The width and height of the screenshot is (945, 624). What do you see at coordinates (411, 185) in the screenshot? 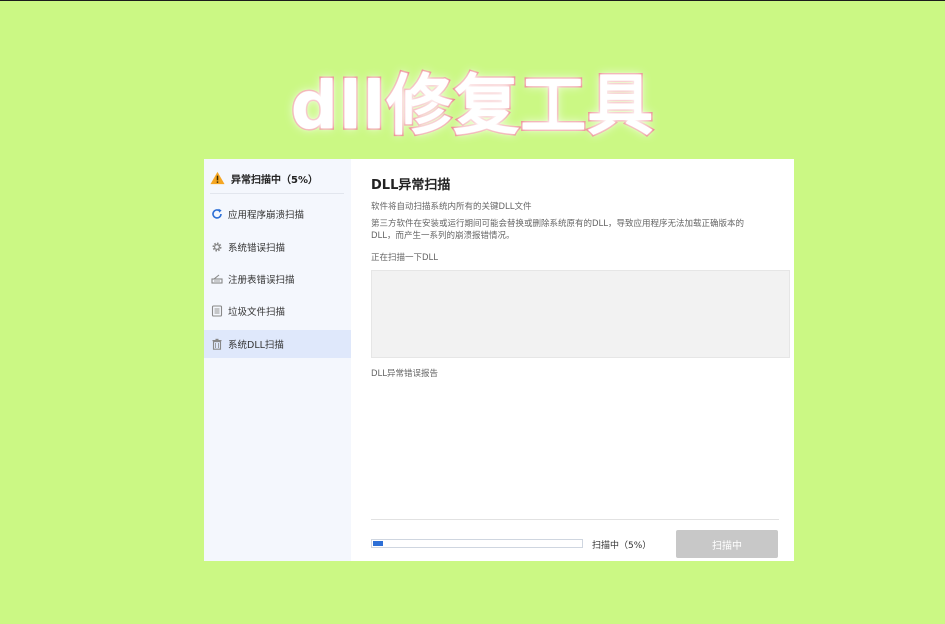
I see `page-title: DLL异常扫描` at bounding box center [411, 185].